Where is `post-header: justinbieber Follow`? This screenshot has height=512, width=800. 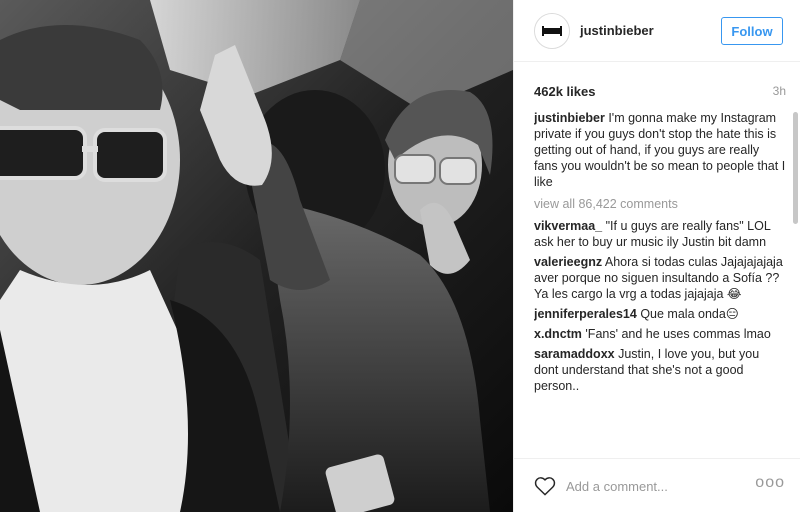
post-header: justinbieber Follow is located at coordinates (657, 31).